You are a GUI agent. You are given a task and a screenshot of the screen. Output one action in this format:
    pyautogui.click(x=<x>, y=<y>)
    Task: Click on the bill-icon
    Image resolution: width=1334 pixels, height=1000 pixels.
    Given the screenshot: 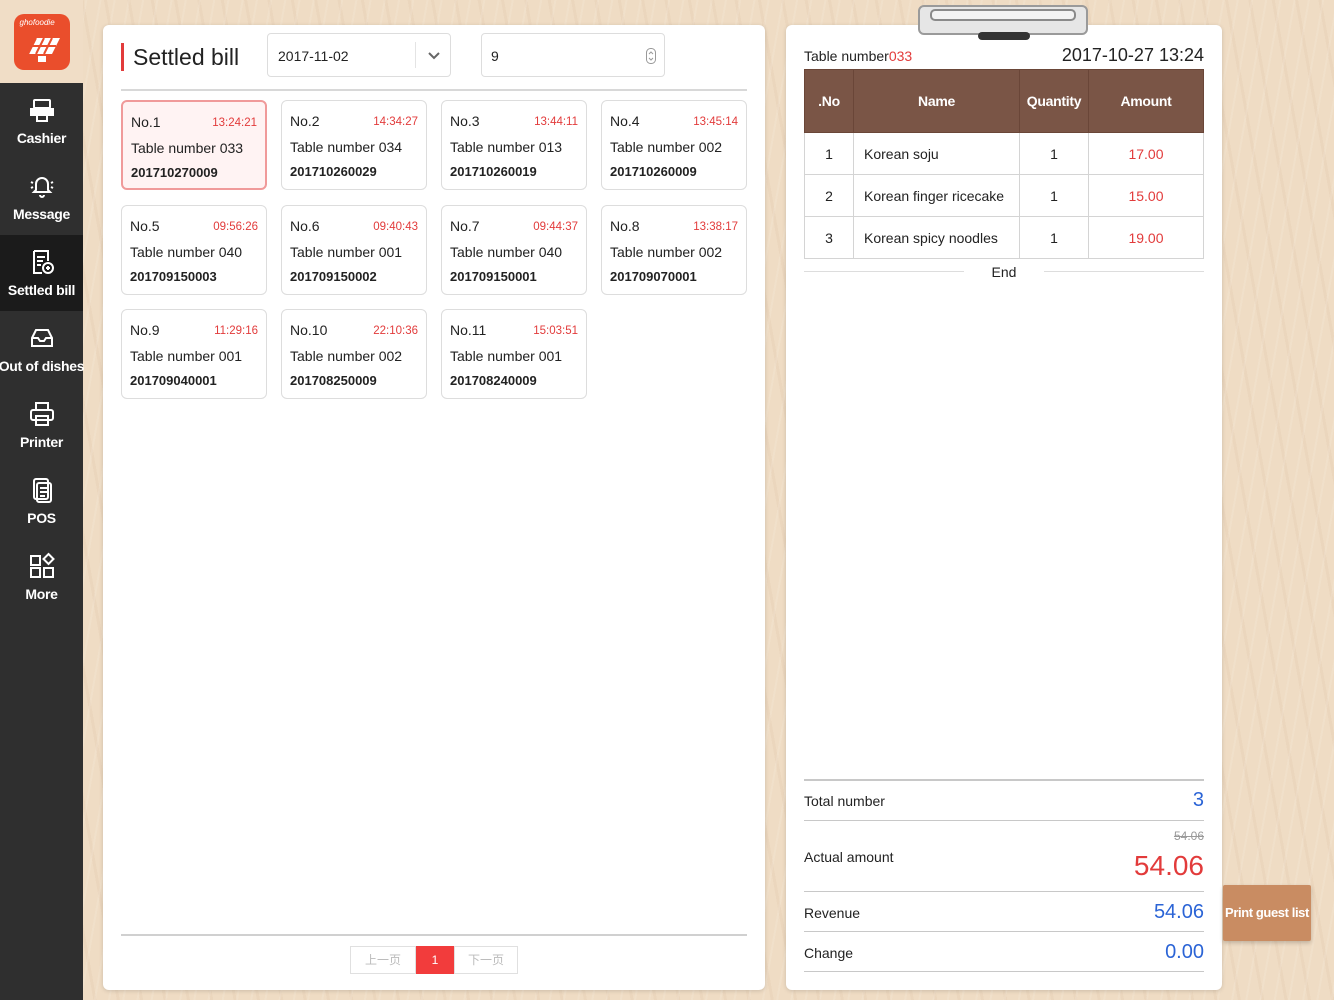 What is the action you would take?
    pyautogui.click(x=43, y=262)
    